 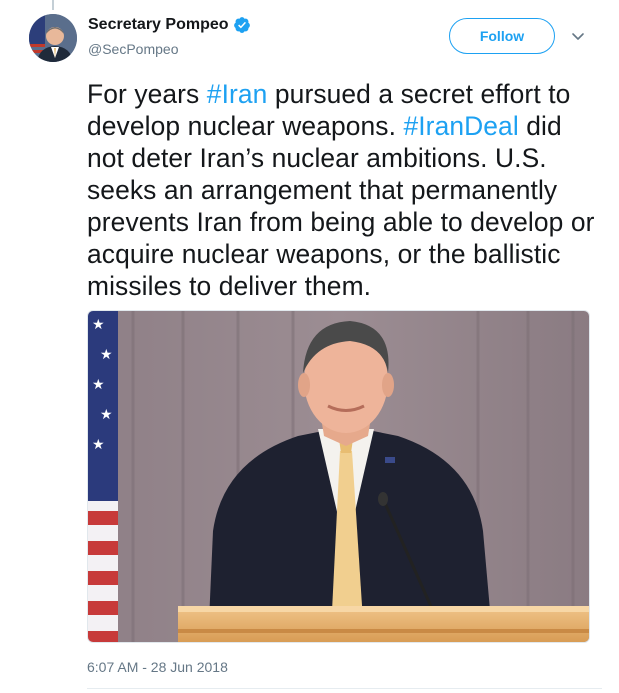 What do you see at coordinates (157, 667) in the screenshot?
I see `tweet-timestamp: 6:07 AM - 28 Jun 2018` at bounding box center [157, 667].